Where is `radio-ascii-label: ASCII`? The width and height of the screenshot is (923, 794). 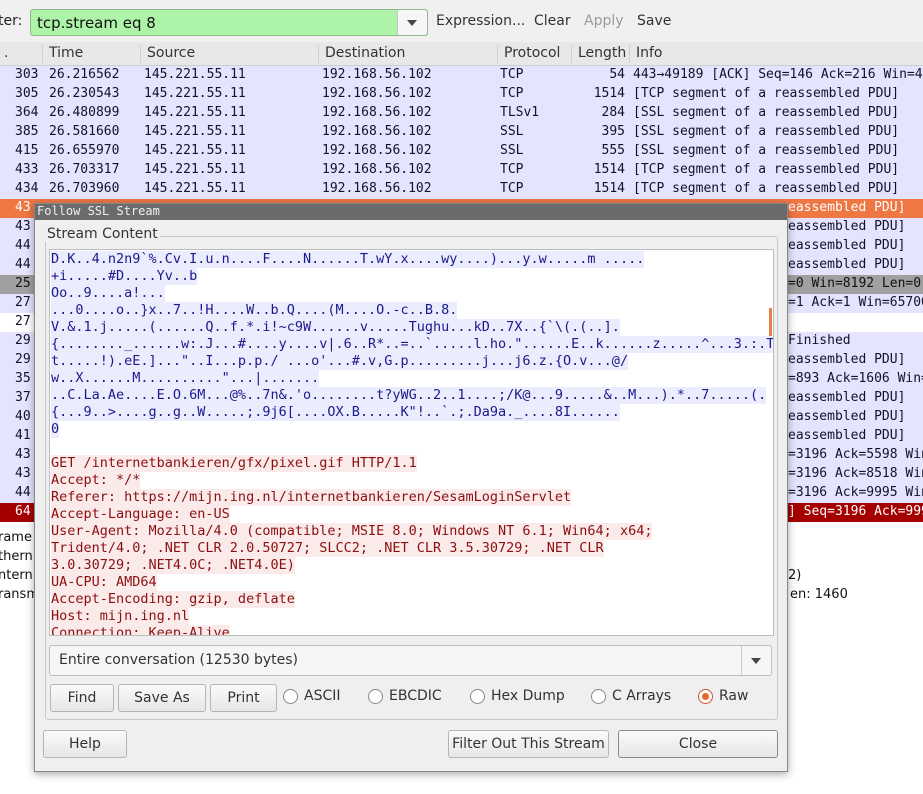 radio-ascii-label: ASCII is located at coordinates (322, 696).